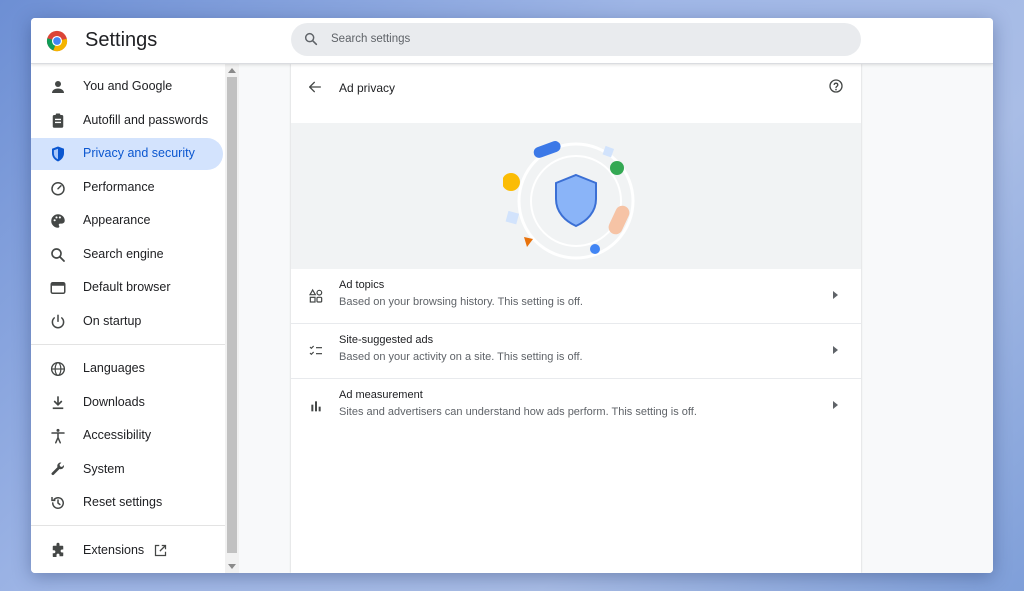  Describe the element at coordinates (58, 154) in the screenshot. I see `shield-icon` at that location.